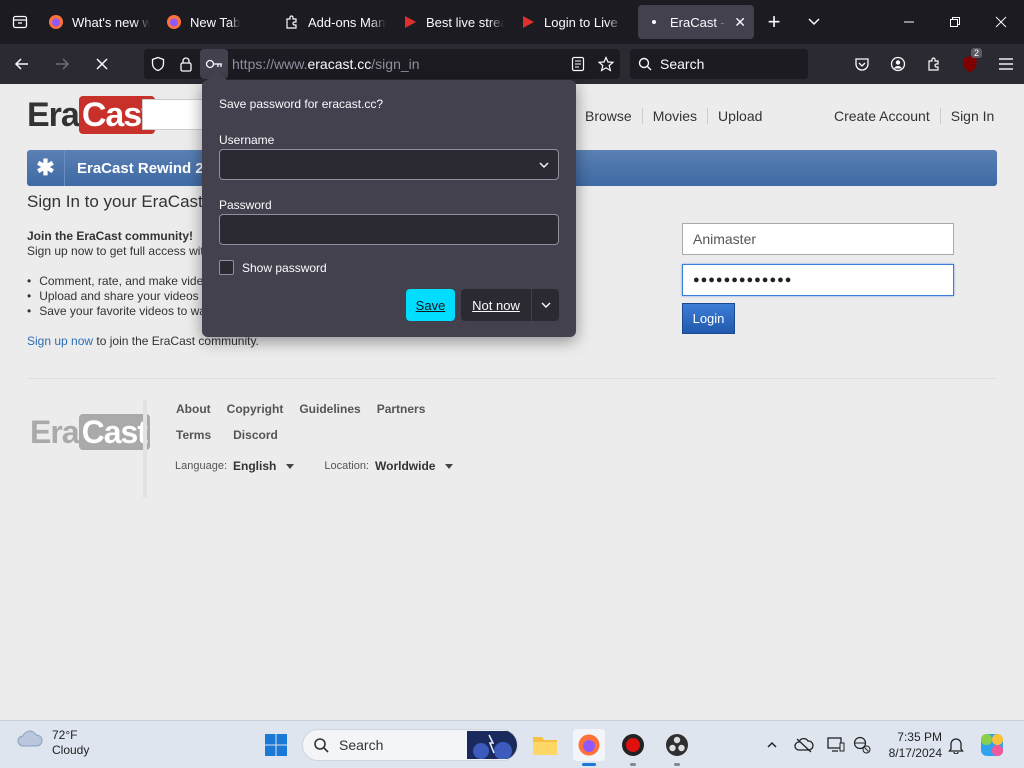 Image resolution: width=1024 pixels, height=768 pixels. Describe the element at coordinates (226, 267) in the screenshot. I see `checkbox-box` at that location.